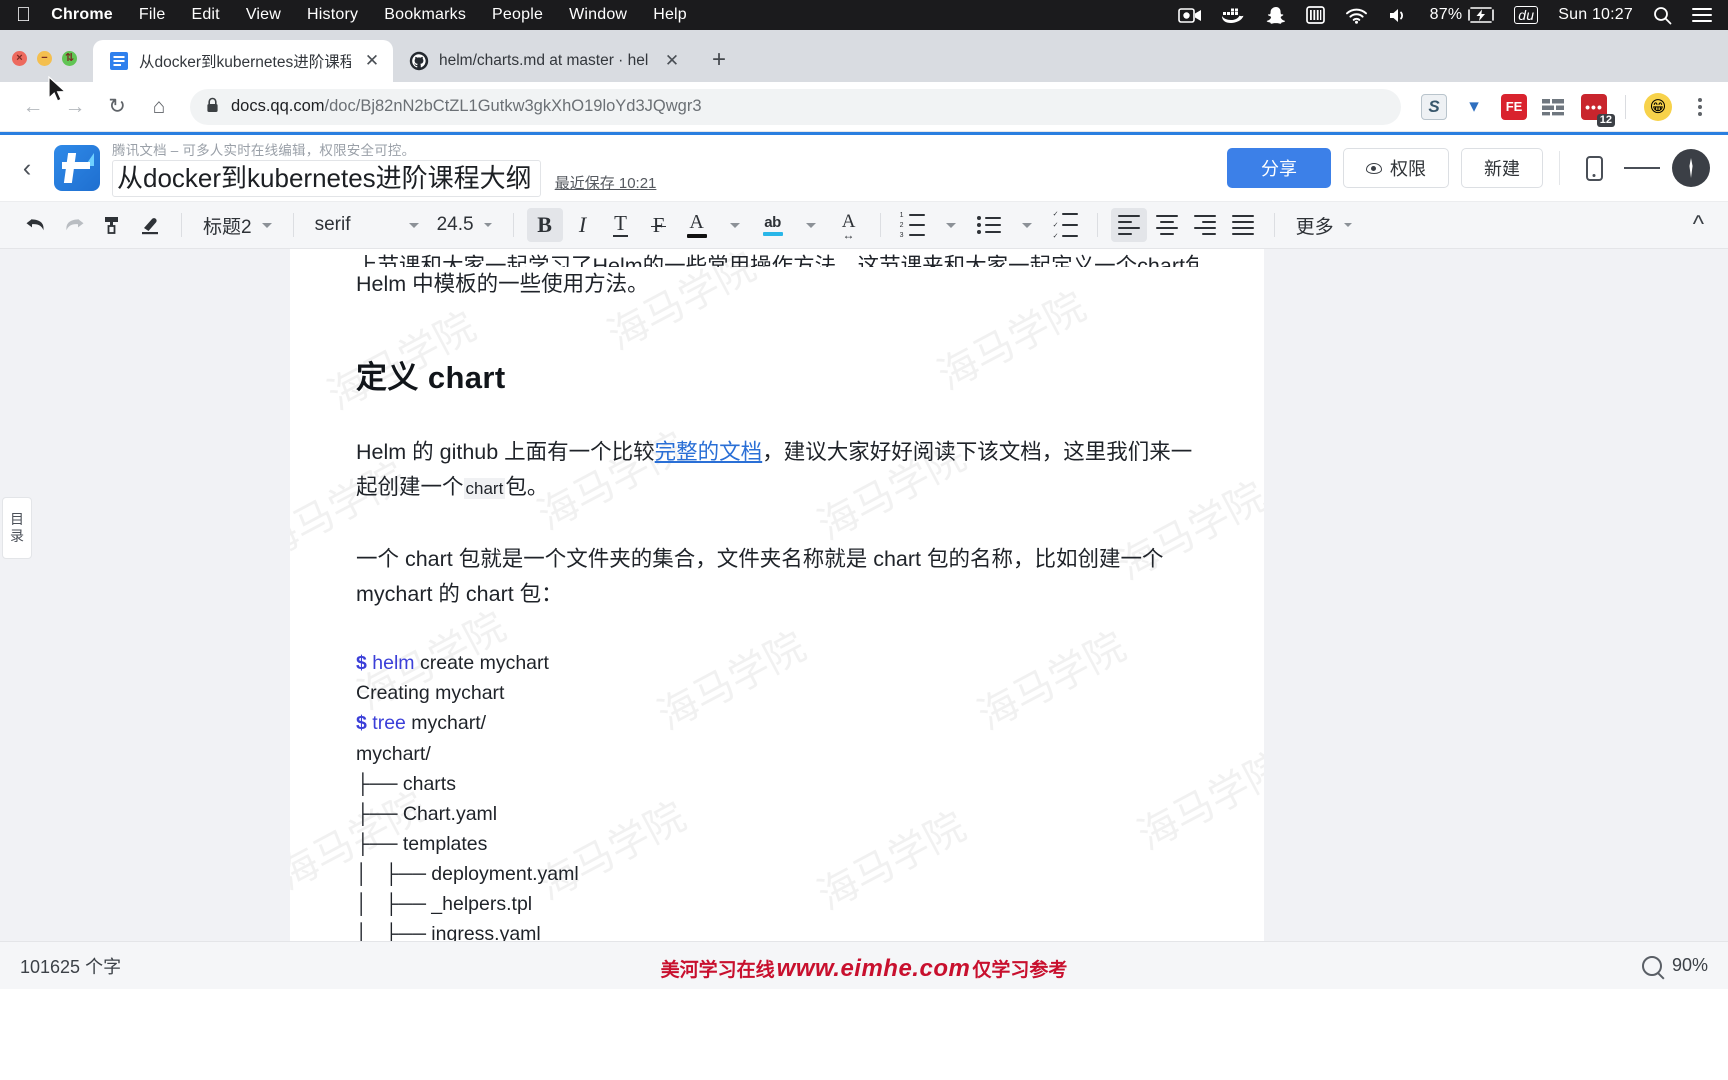 This screenshot has width=1728, height=1080. I want to click on zoom-icon, so click(1651, 965).